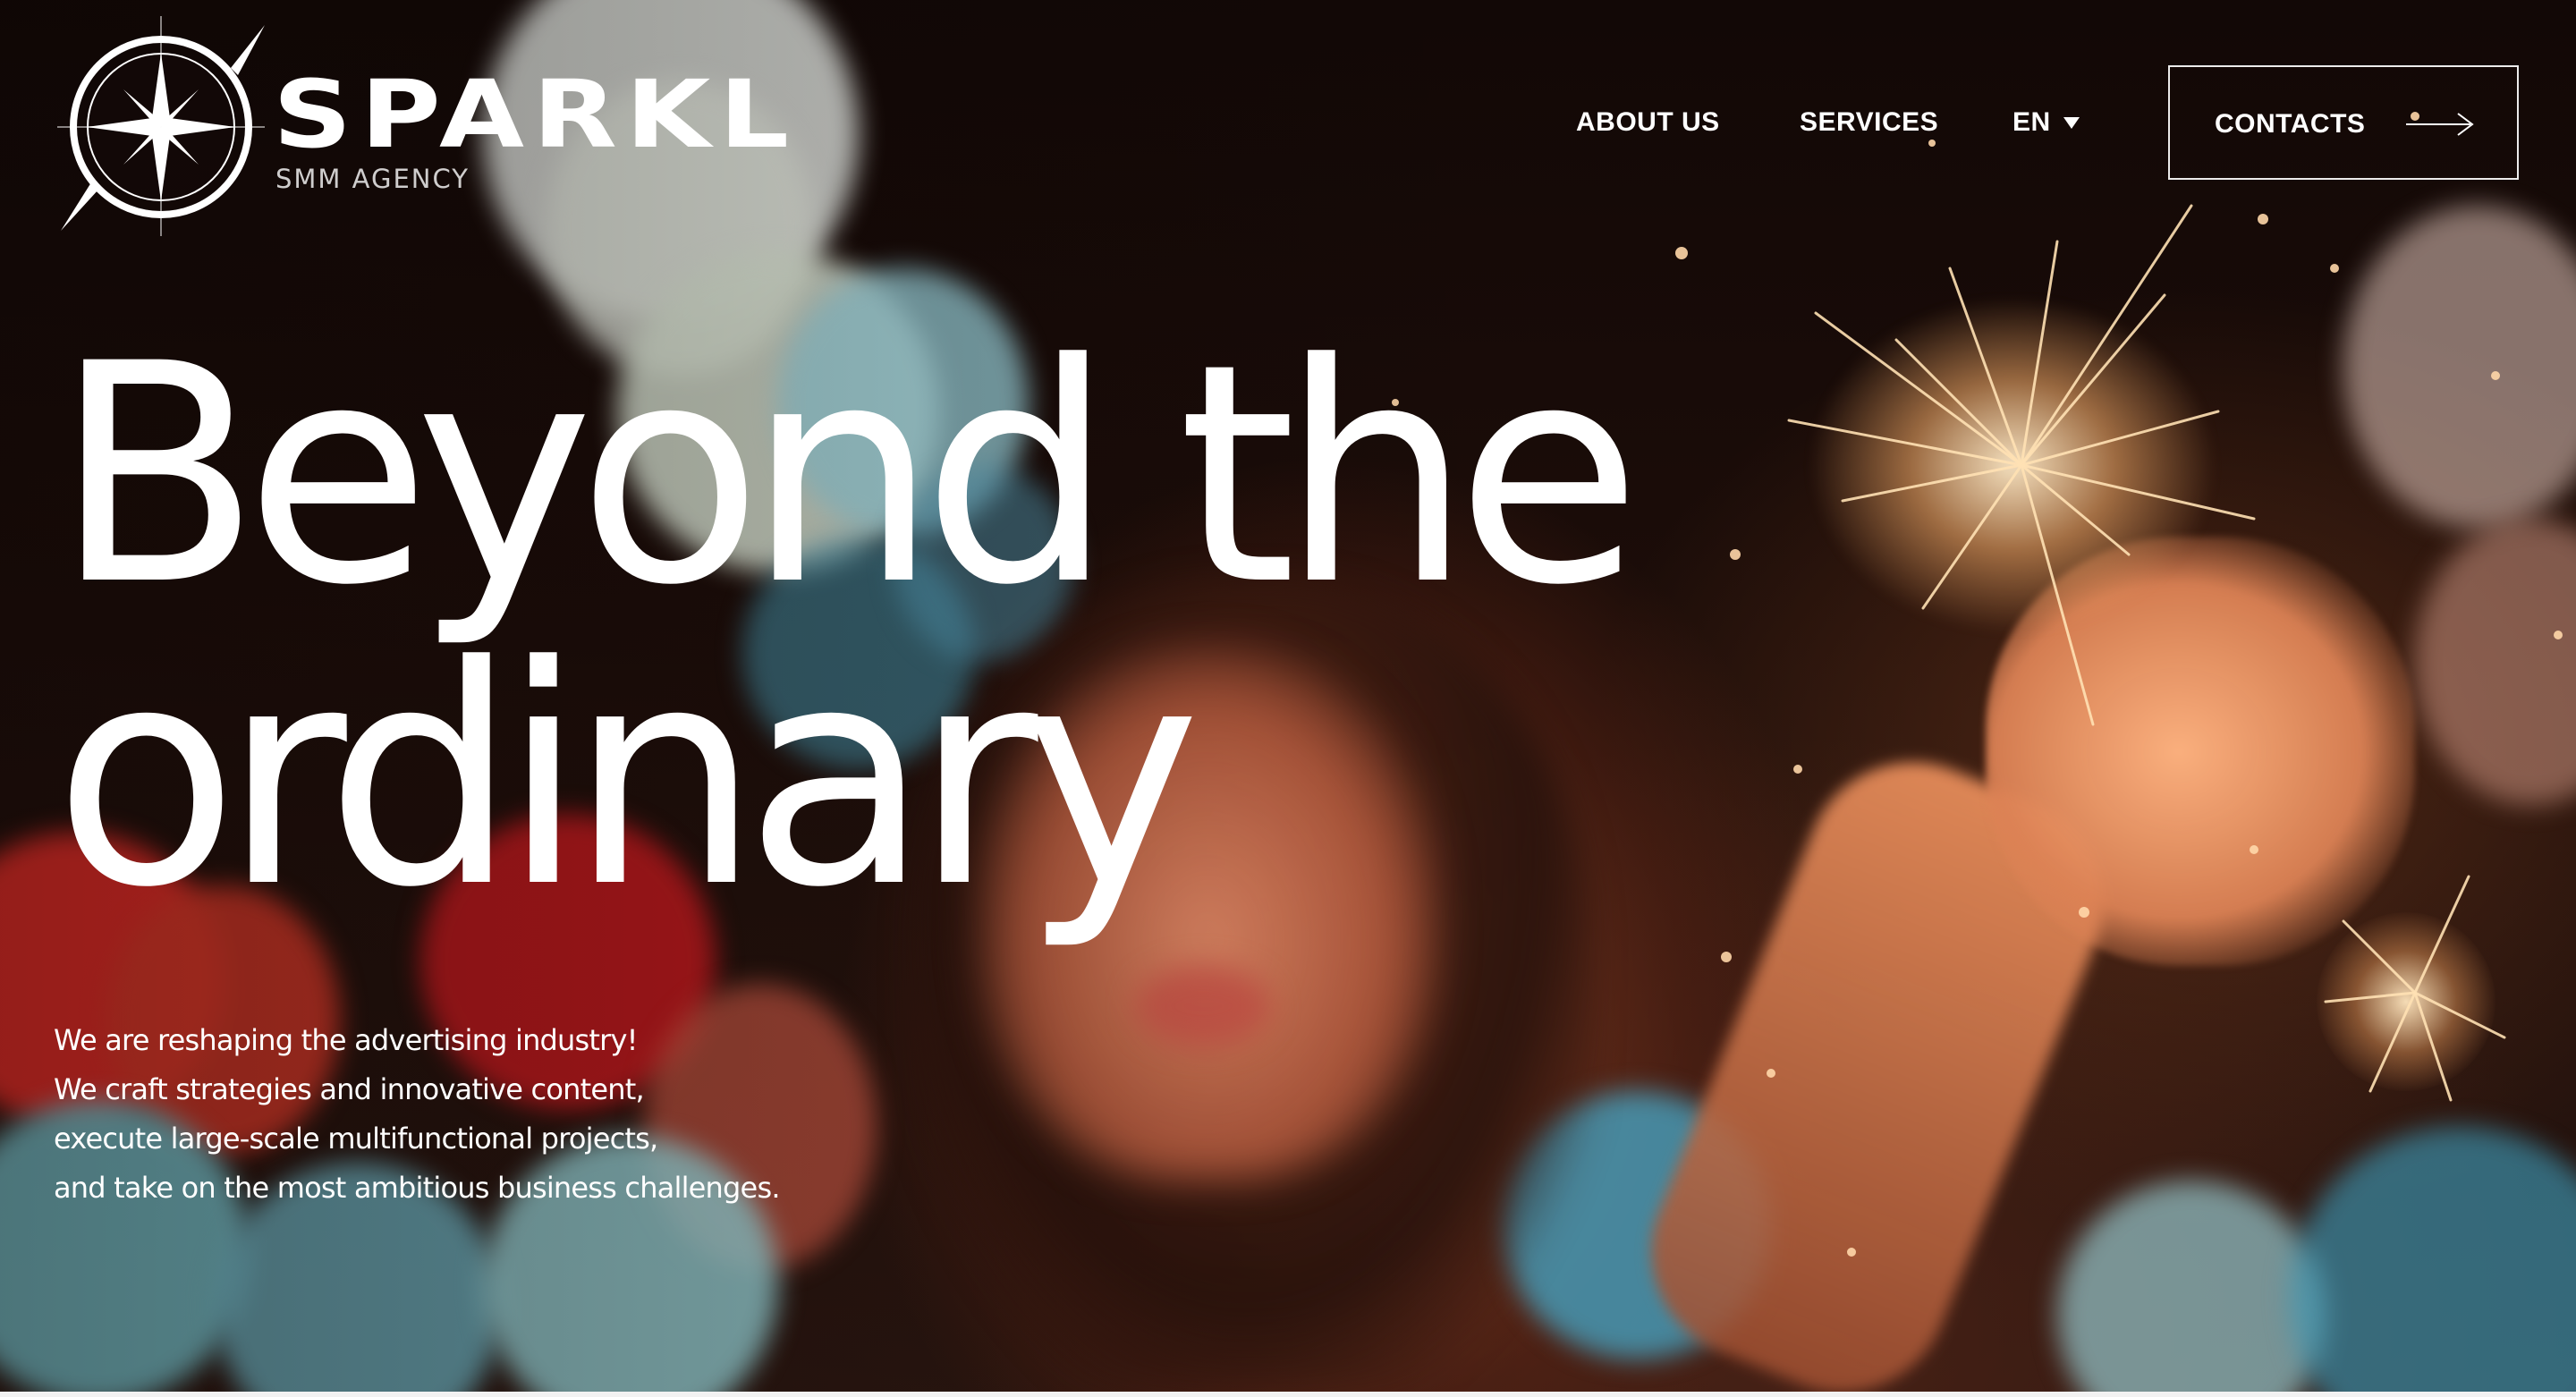  Describe the element at coordinates (161, 126) in the screenshot. I see `compass-star-icon` at that location.